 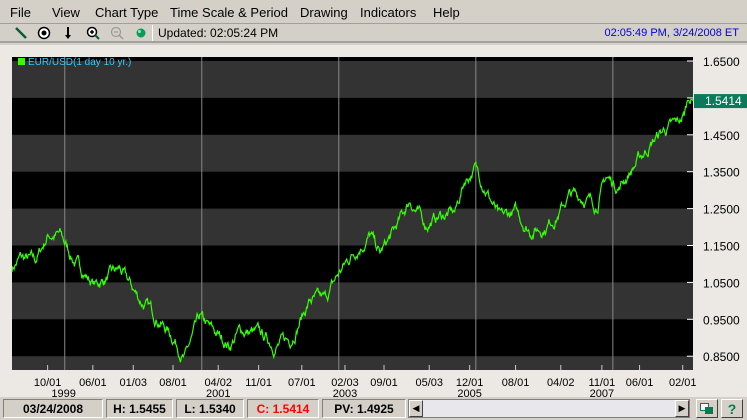 I want to click on status-low: L: 1.5340, so click(x=210, y=408).